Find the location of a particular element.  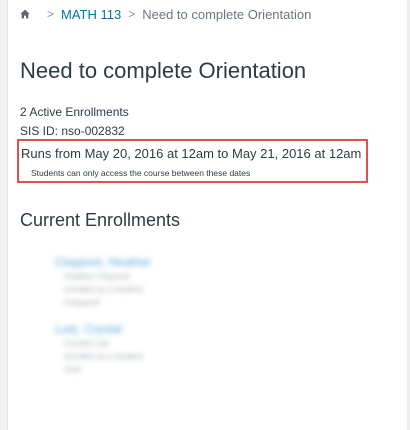

left-edge-bar is located at coordinates (4, 215).